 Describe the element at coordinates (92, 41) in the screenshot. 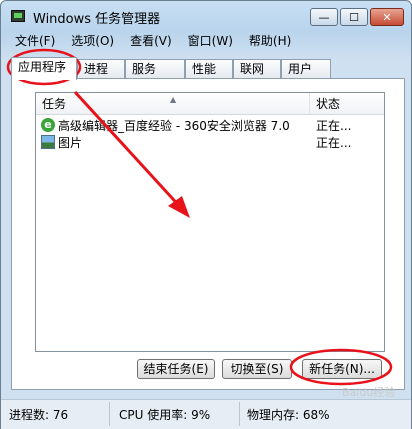

I see `menu-options: 选项(O)` at that location.